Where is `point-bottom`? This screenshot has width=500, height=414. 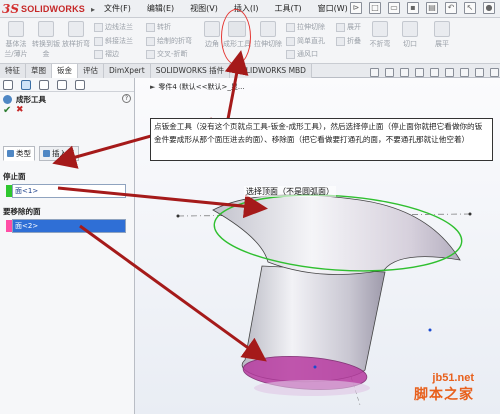
point-bottom is located at coordinates (315, 367).